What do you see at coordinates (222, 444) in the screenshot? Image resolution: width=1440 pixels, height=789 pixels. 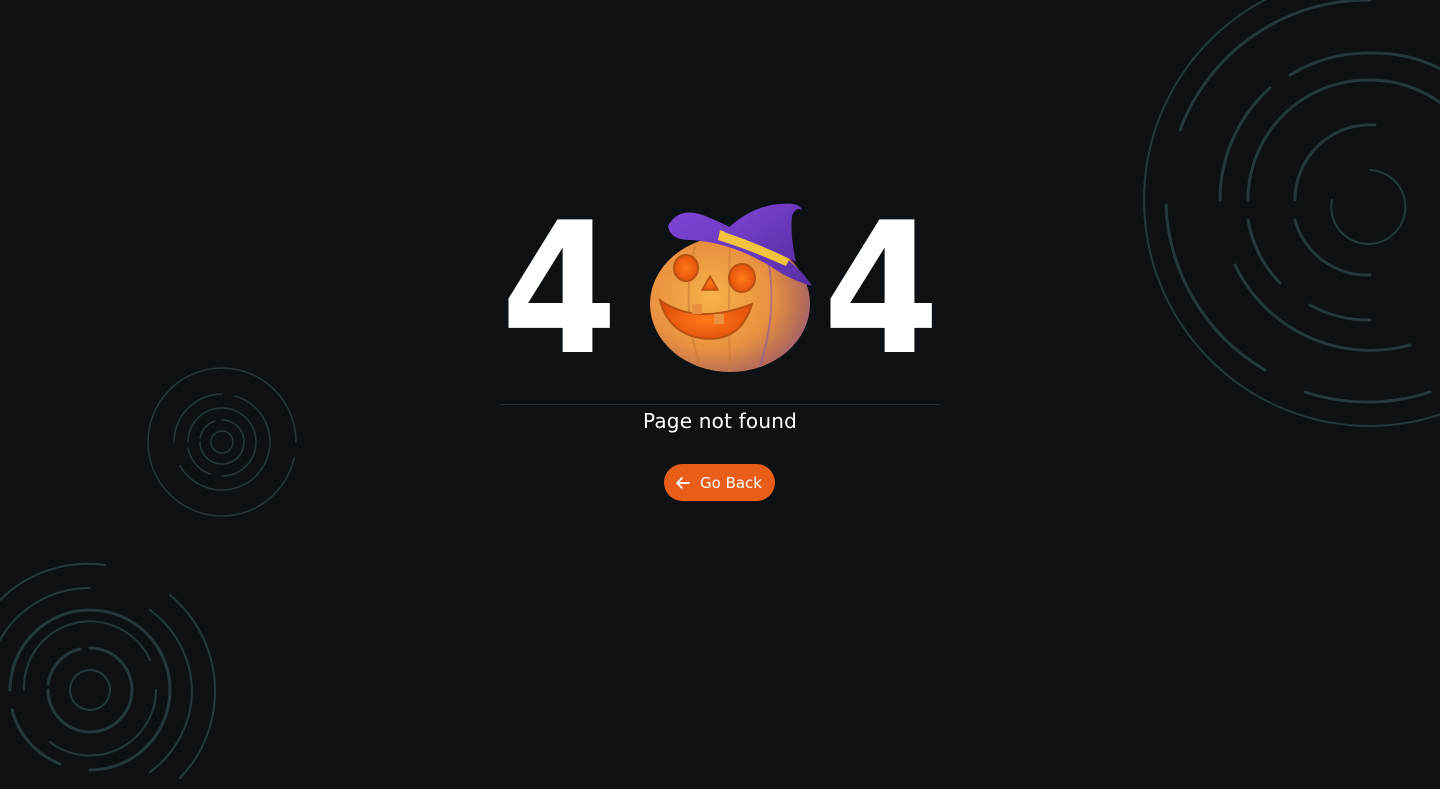 I see `decorative-rings-left-middle` at bounding box center [222, 444].